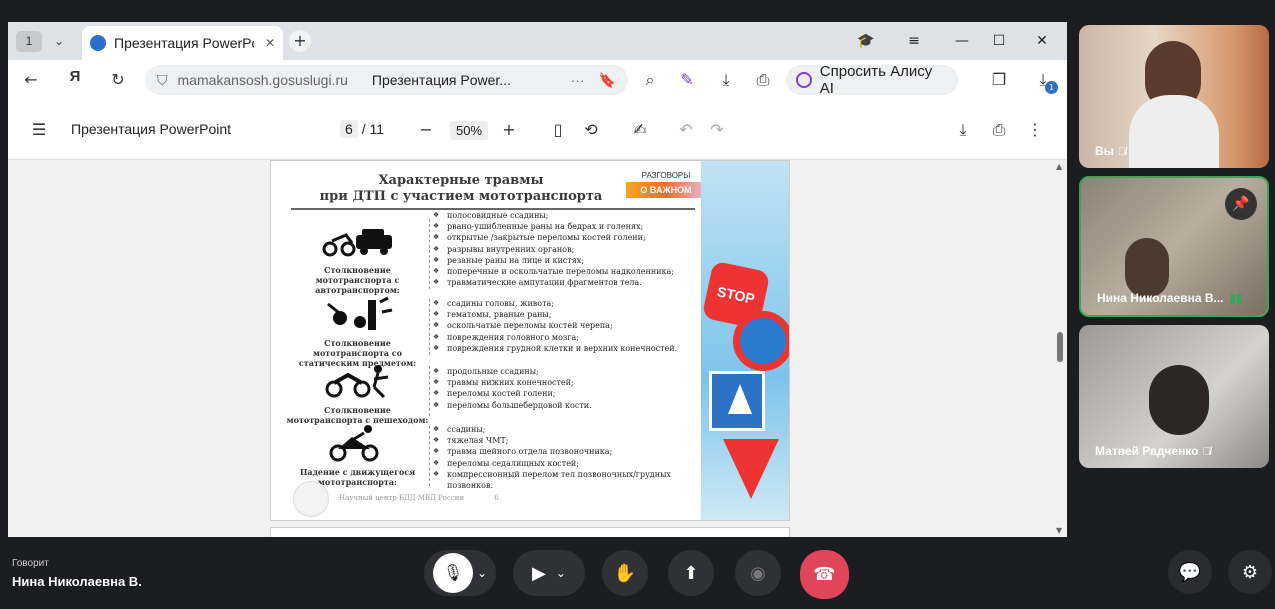 The height and width of the screenshot is (609, 1275). What do you see at coordinates (349, 129) in the screenshot?
I see `current-page-input: 6` at bounding box center [349, 129].